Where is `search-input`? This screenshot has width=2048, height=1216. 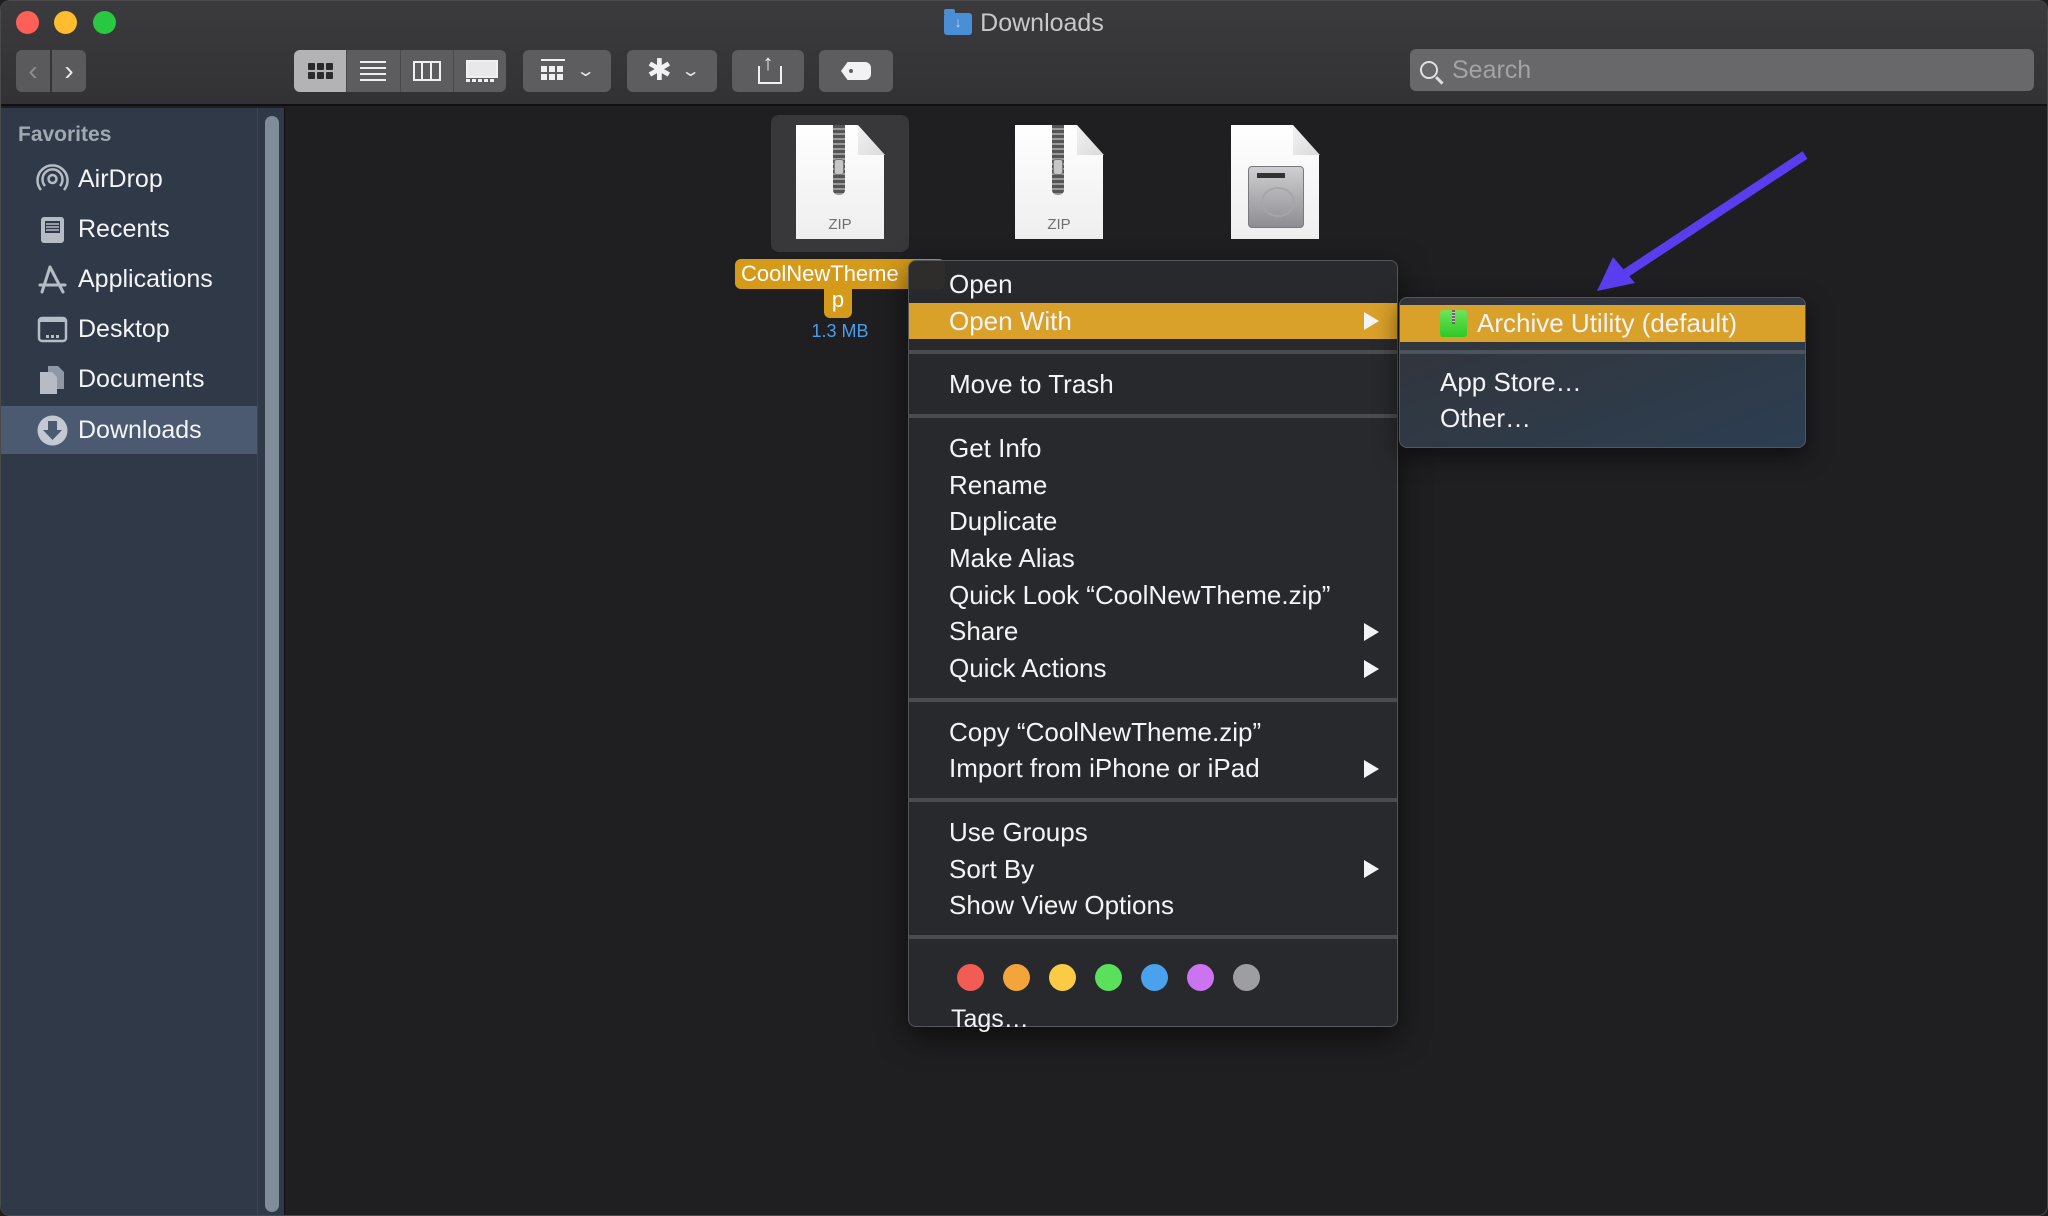
search-input is located at coordinates (1732, 70).